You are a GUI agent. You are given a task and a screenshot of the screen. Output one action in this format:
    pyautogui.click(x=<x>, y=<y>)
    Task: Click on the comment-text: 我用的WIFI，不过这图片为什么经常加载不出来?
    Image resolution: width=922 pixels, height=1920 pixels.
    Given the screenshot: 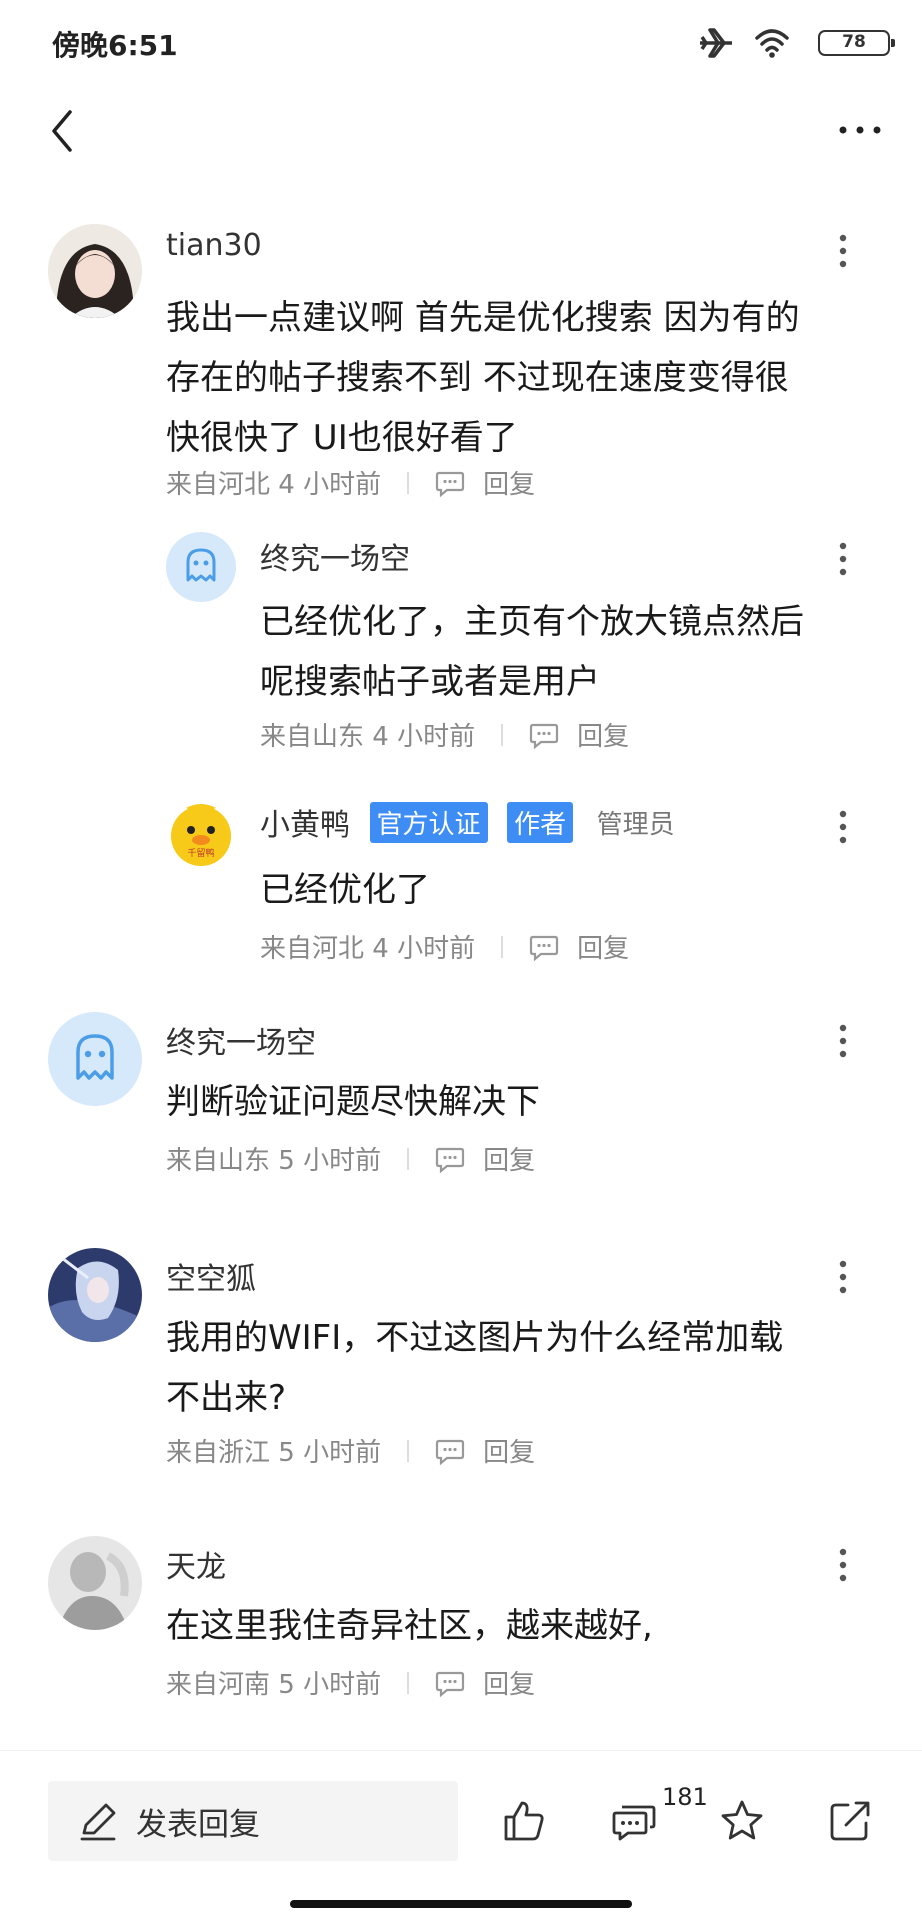 What is the action you would take?
    pyautogui.click(x=475, y=1368)
    